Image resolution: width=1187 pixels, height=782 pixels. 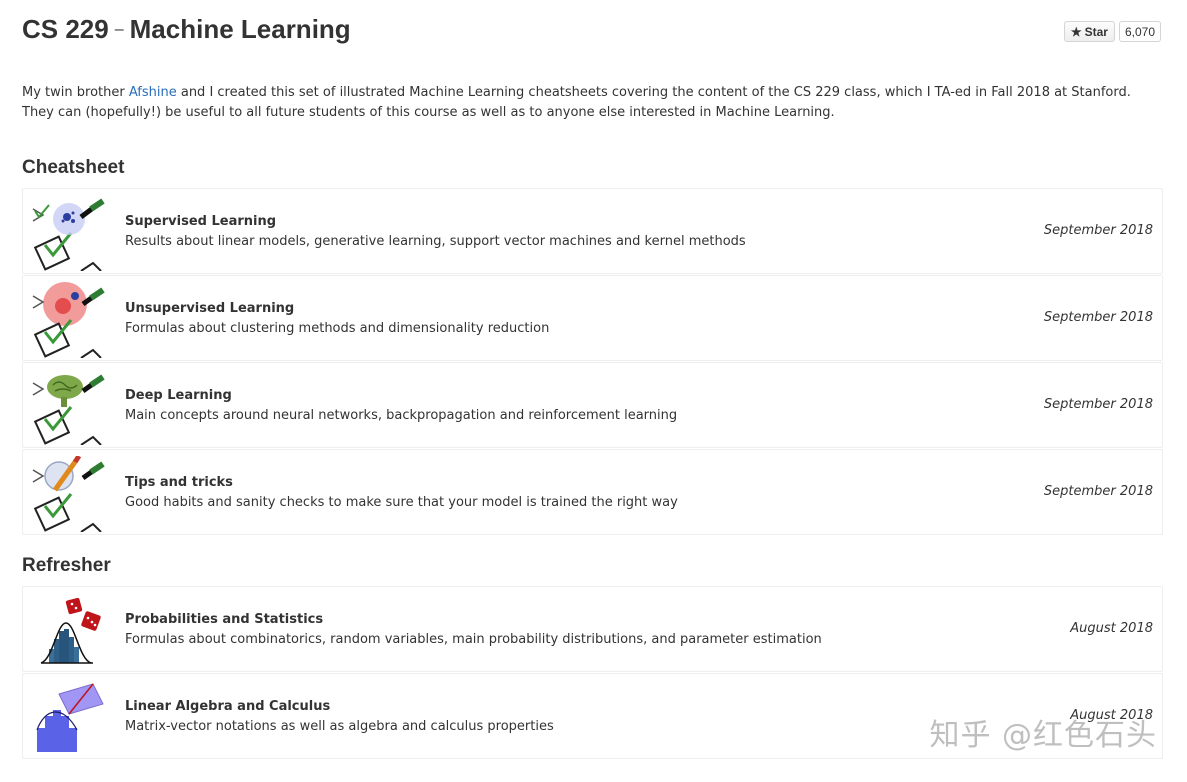 I want to click on course-code: CS 229, so click(x=65, y=29).